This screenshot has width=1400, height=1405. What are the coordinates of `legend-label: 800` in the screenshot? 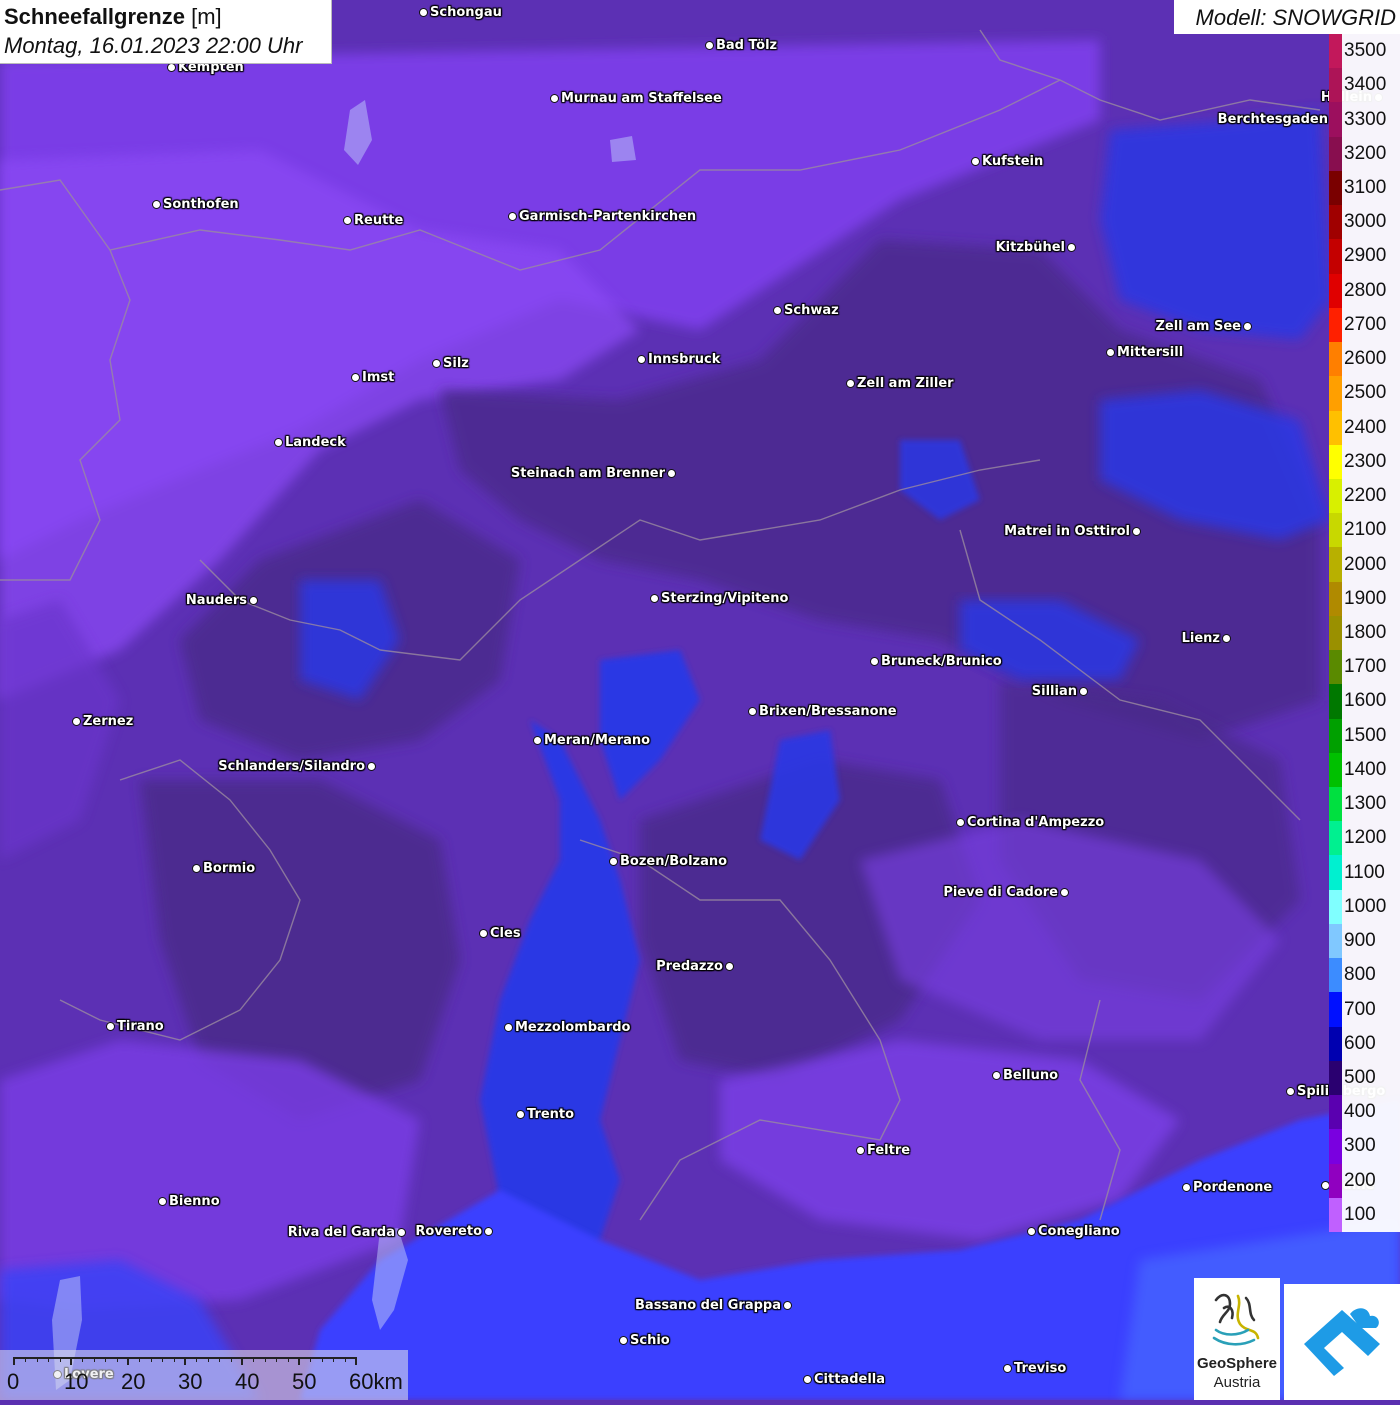 It's located at (1360, 975).